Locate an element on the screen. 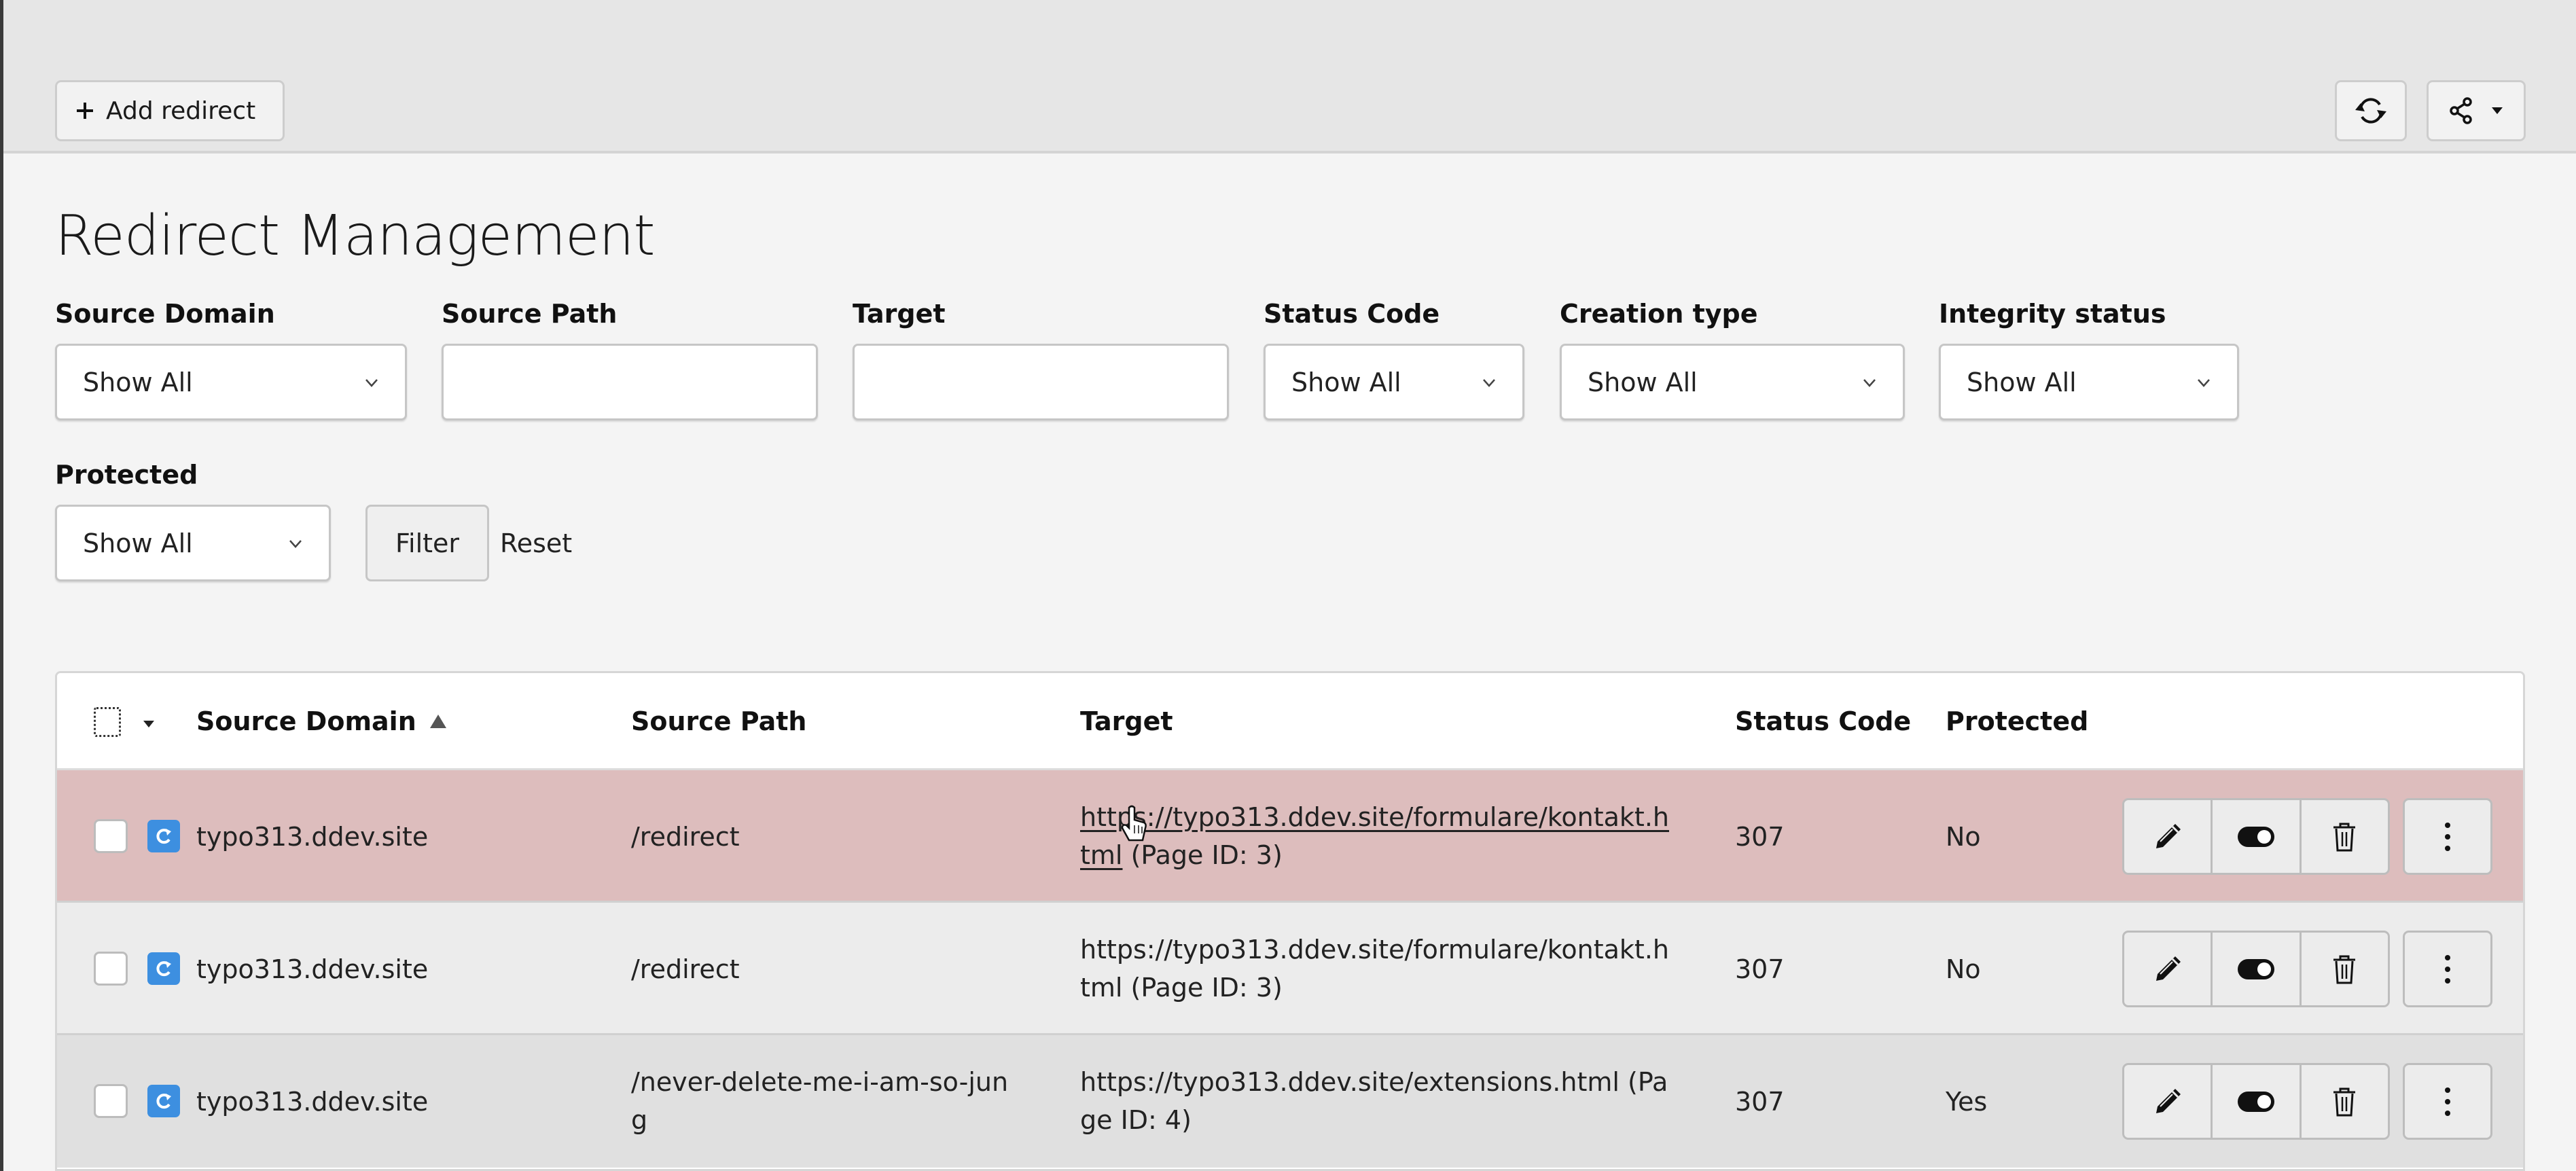 The width and height of the screenshot is (2576, 1171). source-path-input is located at coordinates (630, 382).